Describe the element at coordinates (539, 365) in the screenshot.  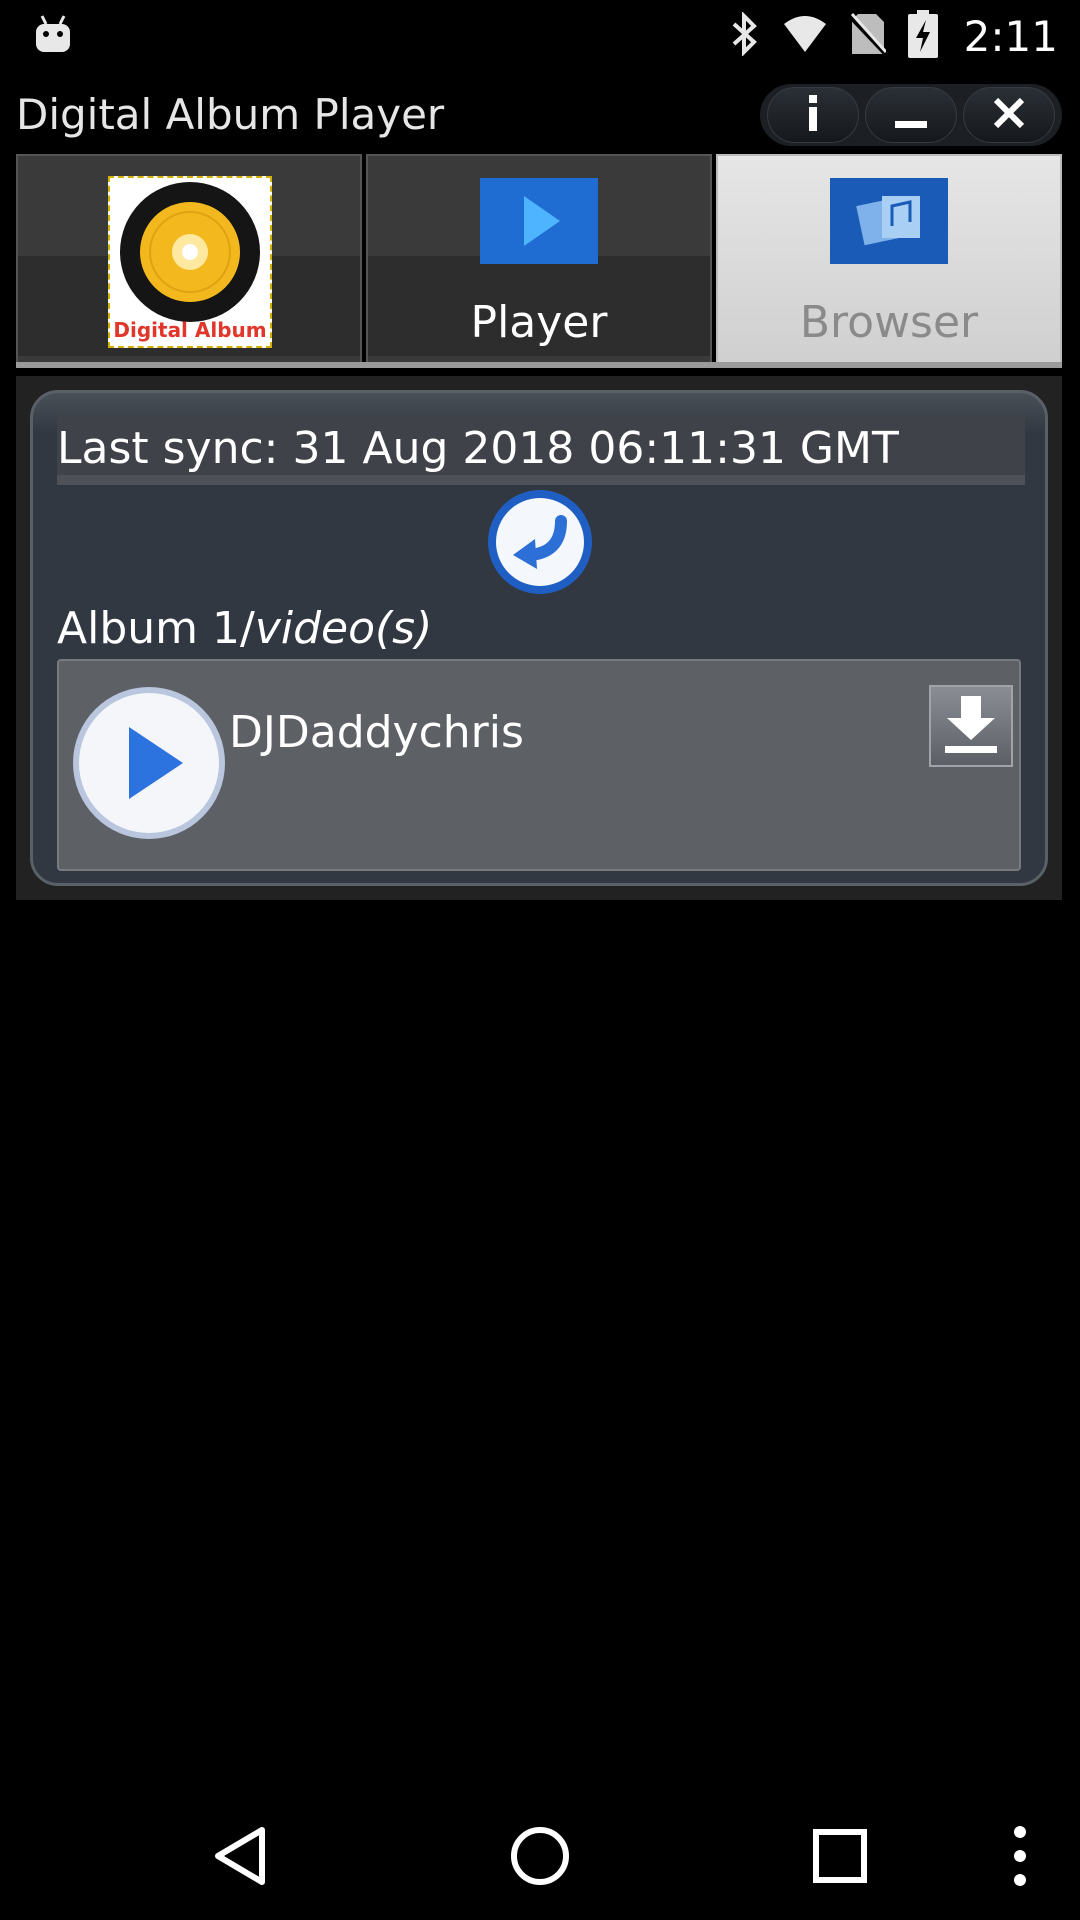
I see `tab-underline` at that location.